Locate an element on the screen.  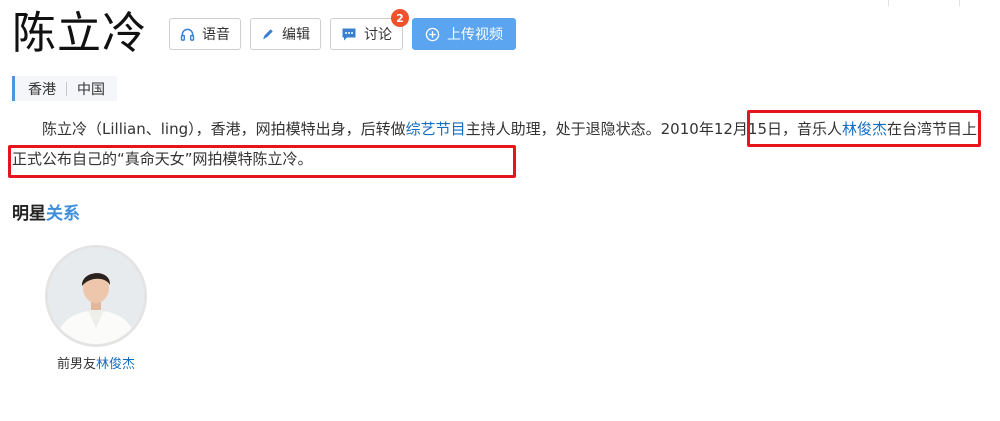
tag-divider is located at coordinates (66, 88).